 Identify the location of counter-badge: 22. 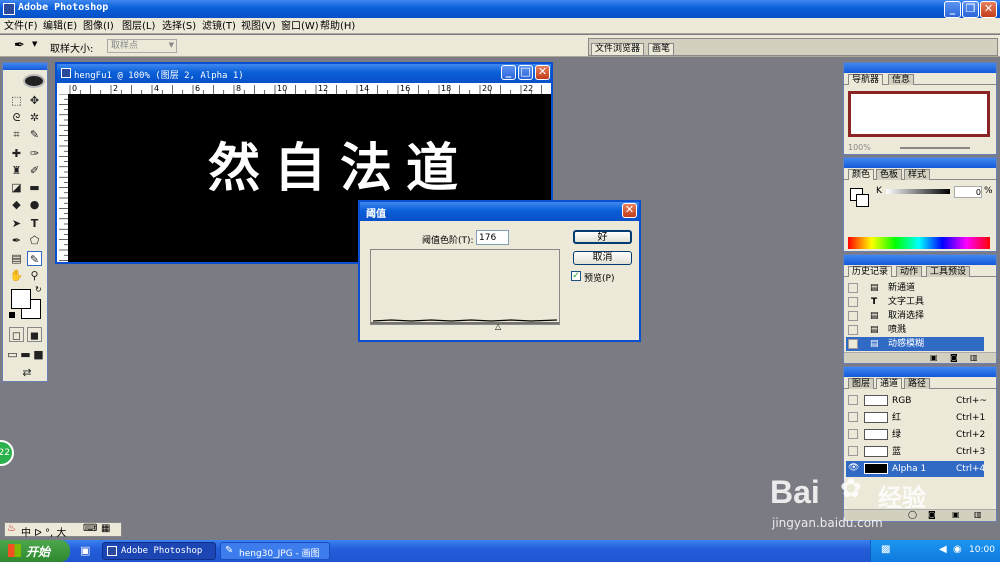
(7, 453).